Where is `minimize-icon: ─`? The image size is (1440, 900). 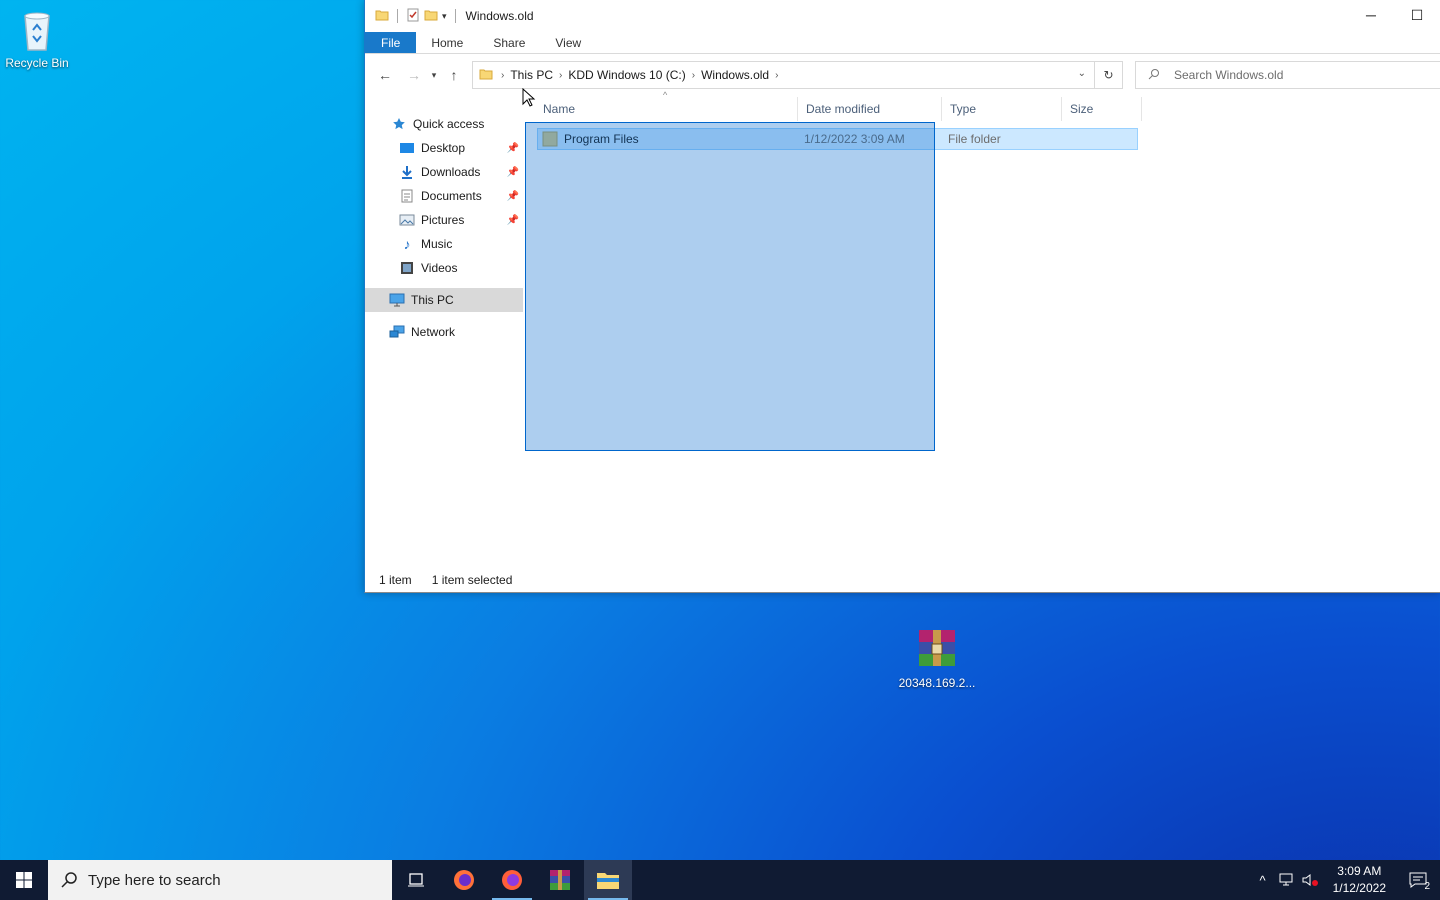 minimize-icon: ─ is located at coordinates (1371, 15).